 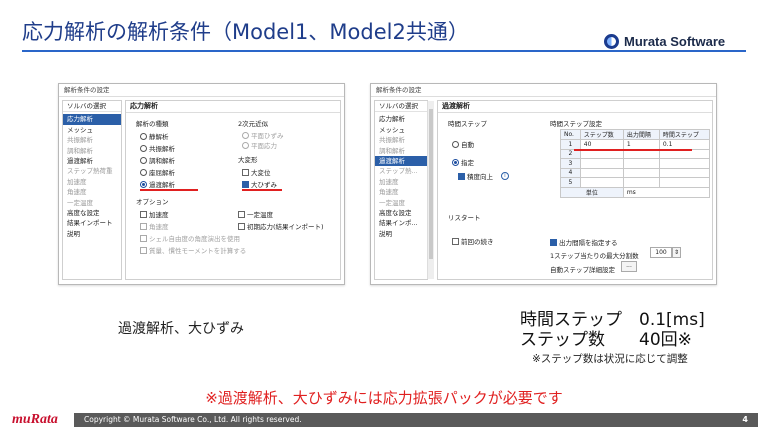 I want to click on table-row: 3, so click(x=635, y=163).